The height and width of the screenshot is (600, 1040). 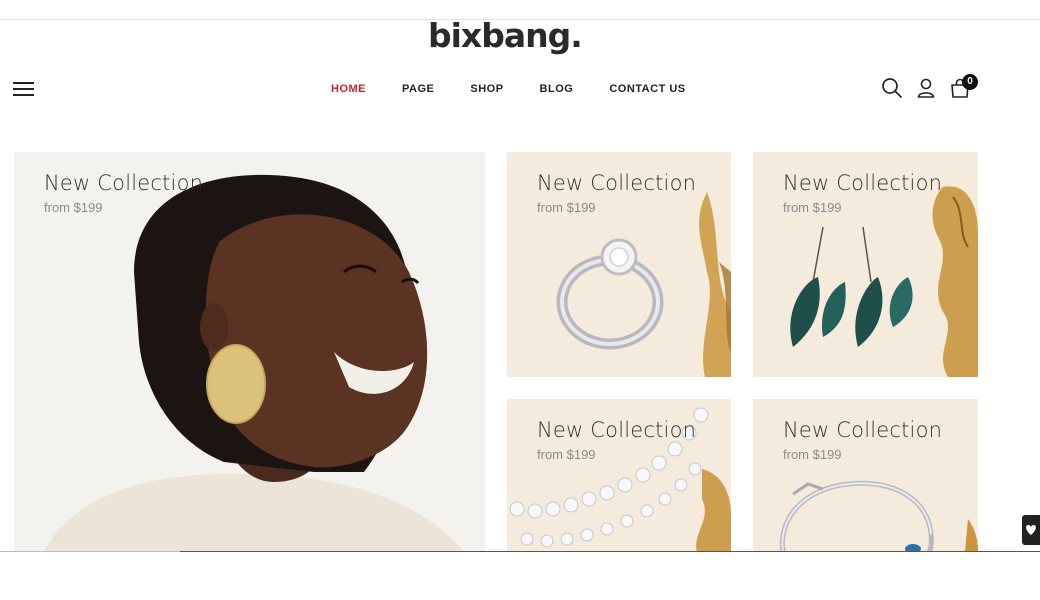 What do you see at coordinates (557, 89) in the screenshot?
I see `nav-item-blog: BLOG` at bounding box center [557, 89].